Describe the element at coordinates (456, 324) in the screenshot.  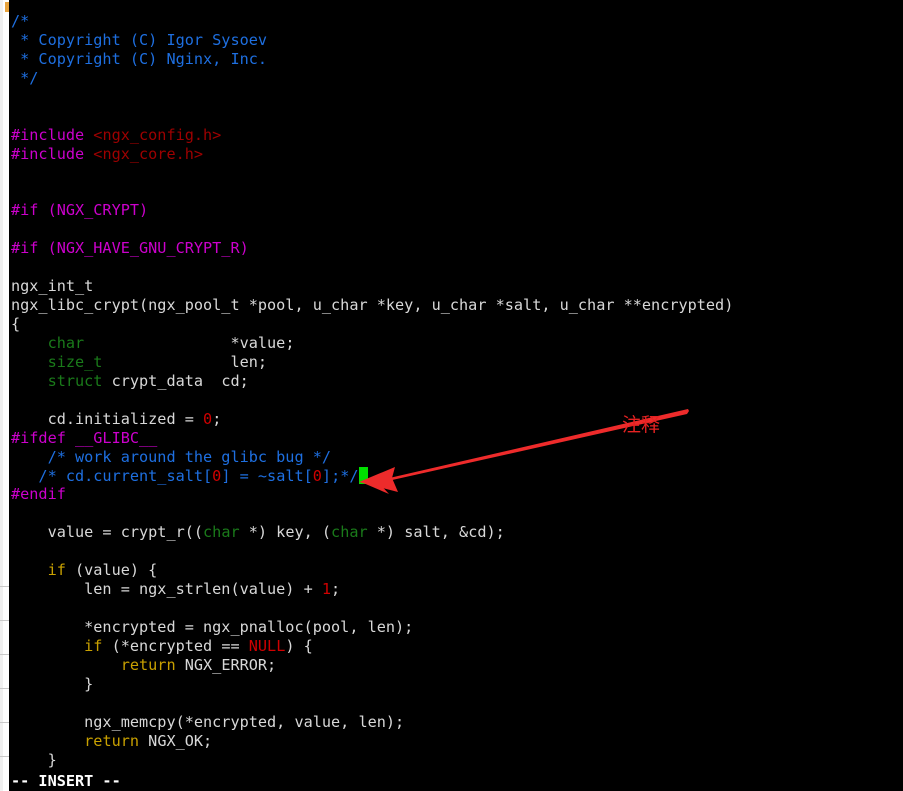
I see `code-line: {` at that location.